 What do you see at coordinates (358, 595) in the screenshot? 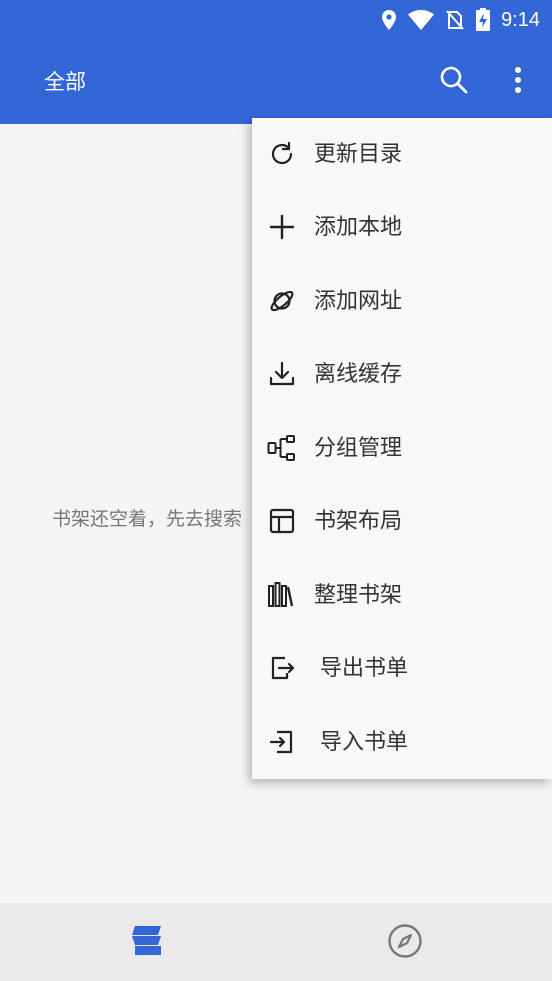
I see `menu-item-label: 整理书架` at bounding box center [358, 595].